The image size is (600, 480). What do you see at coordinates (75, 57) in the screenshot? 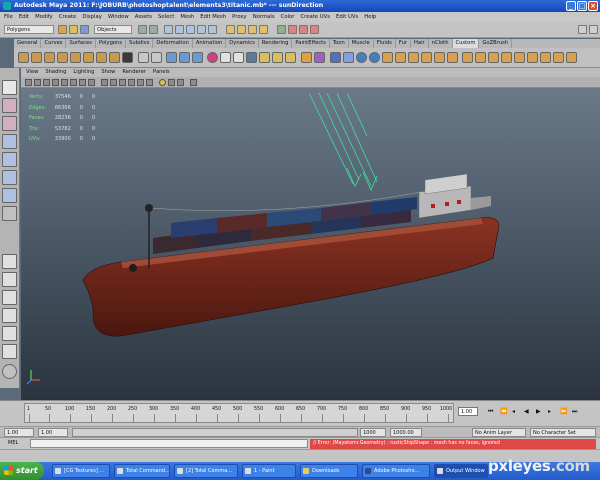
I see `shelf-tool-5-icon` at bounding box center [75, 57].